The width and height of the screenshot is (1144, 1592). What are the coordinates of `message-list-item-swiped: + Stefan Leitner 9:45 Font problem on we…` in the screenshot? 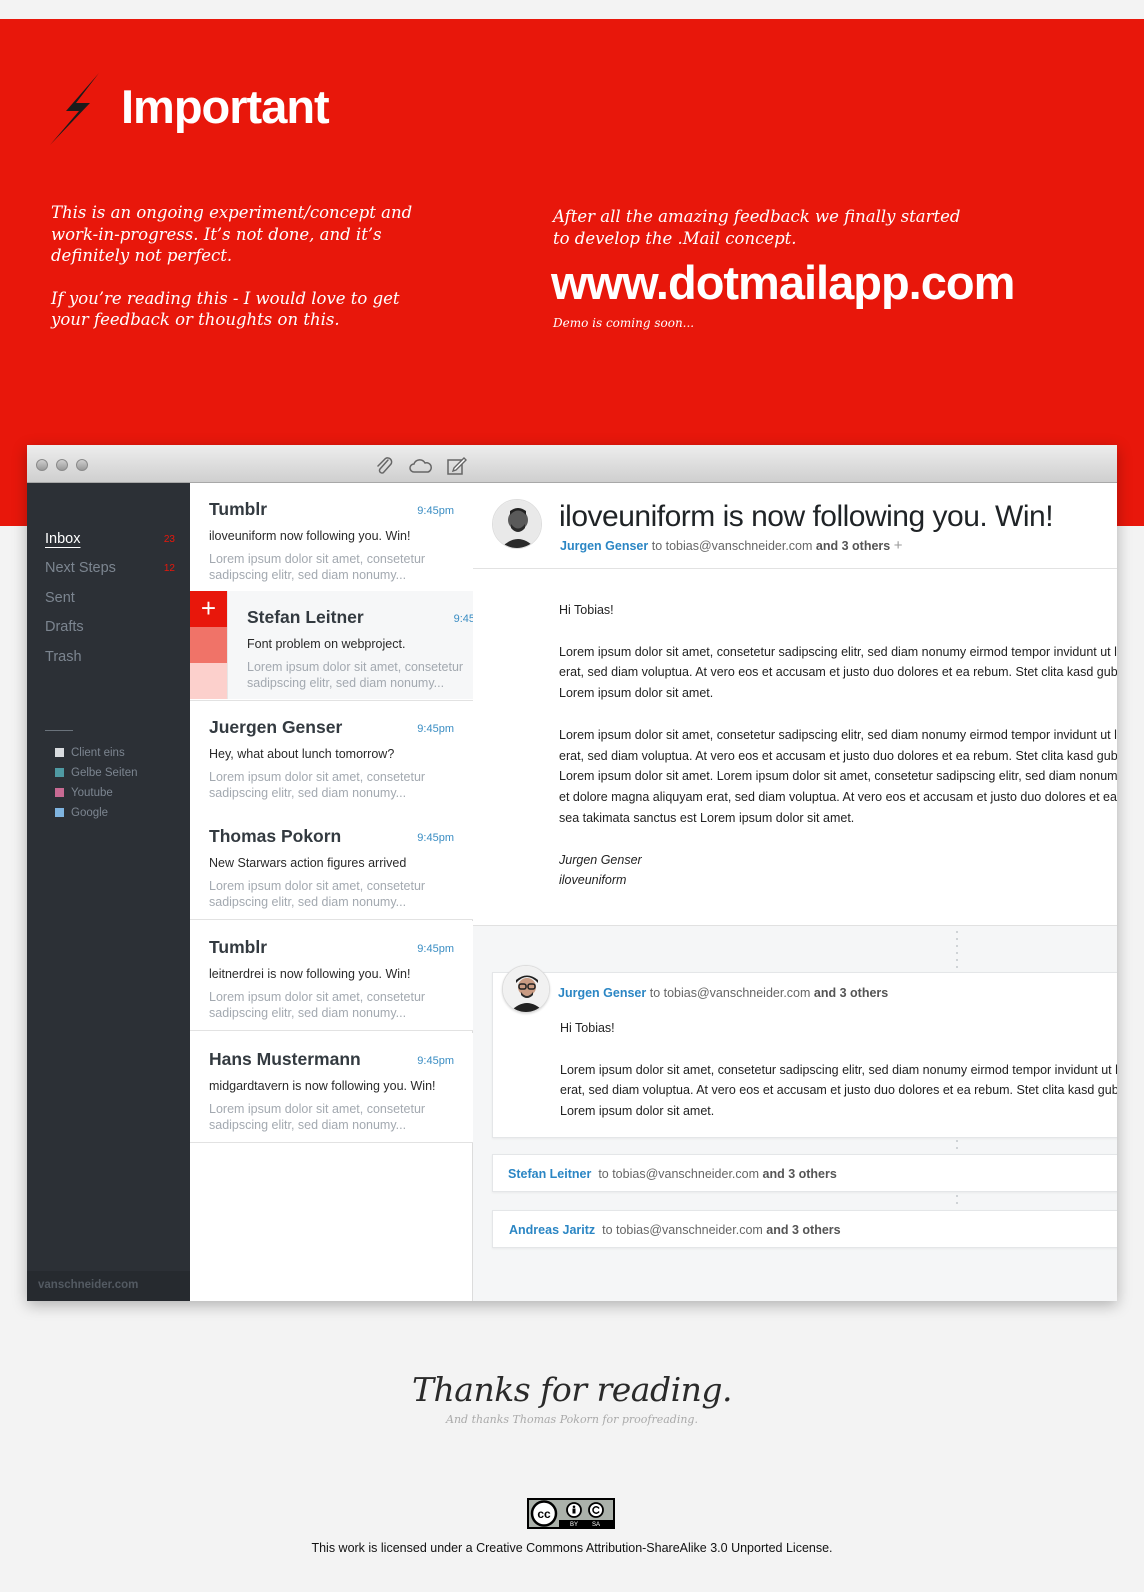 It's located at (332, 646).